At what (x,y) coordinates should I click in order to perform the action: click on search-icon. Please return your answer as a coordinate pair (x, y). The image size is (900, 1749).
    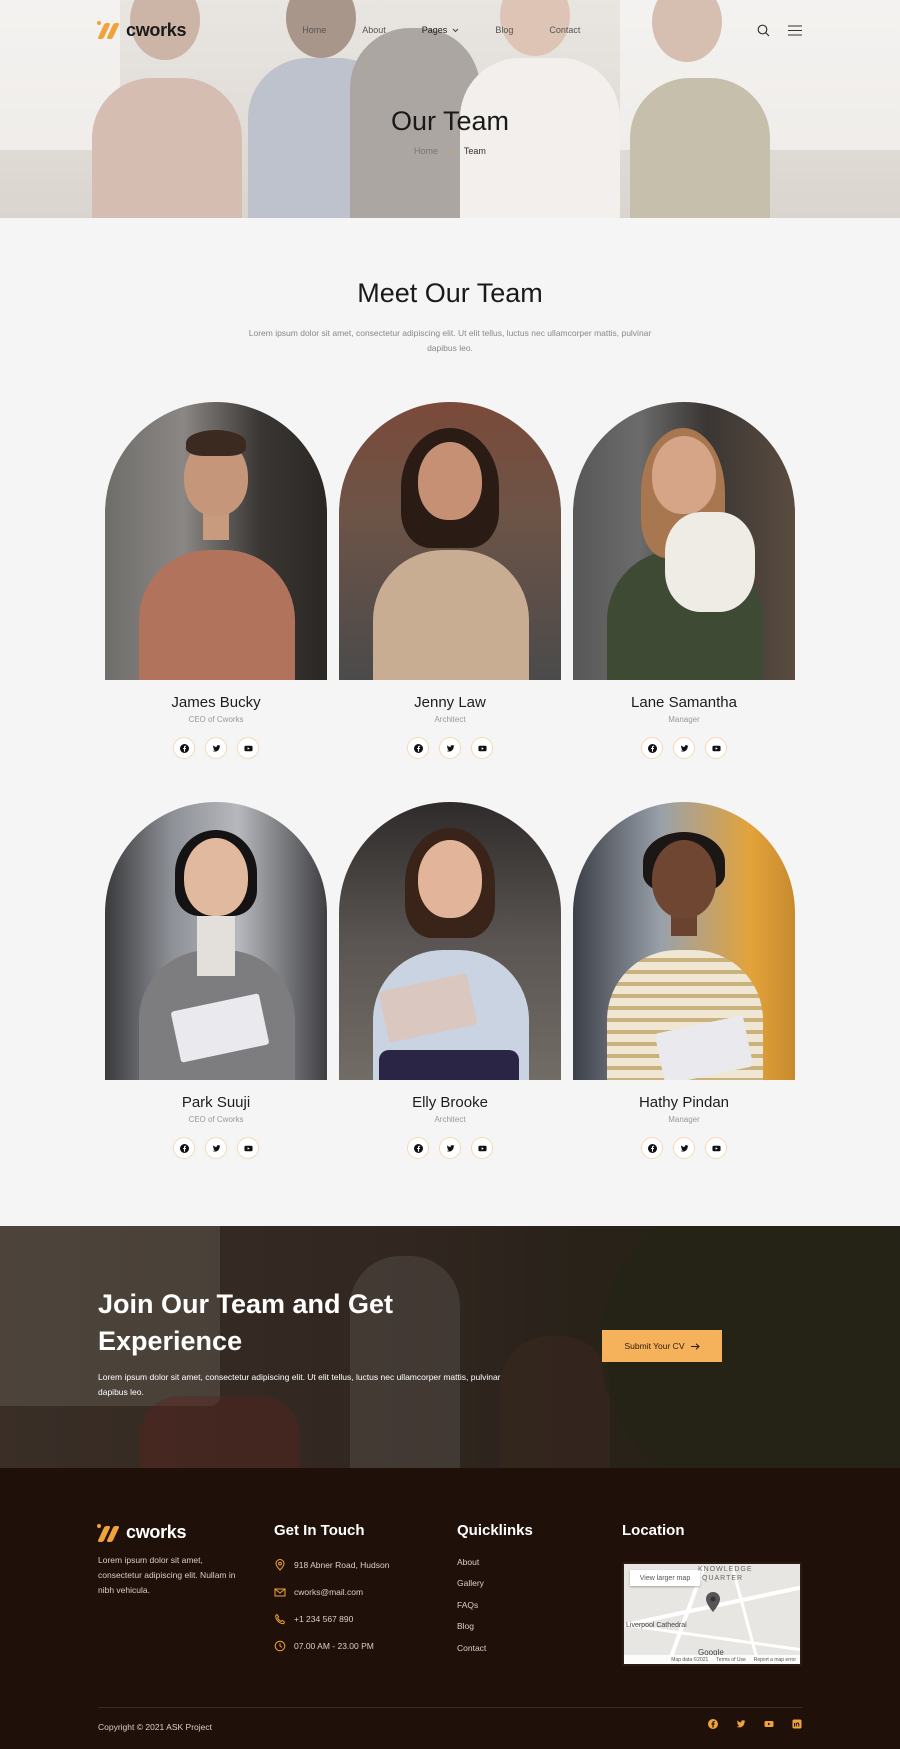
    Looking at the image, I should click on (763, 30).